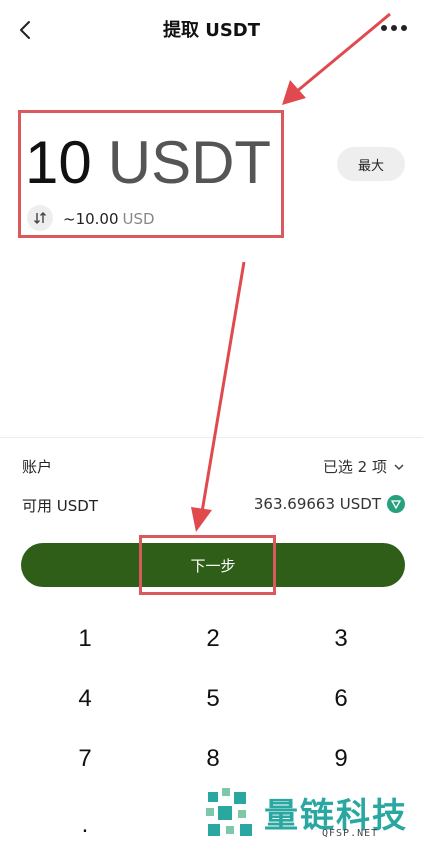 This screenshot has height=851, width=423. Describe the element at coordinates (213, 758) in the screenshot. I see `key-8: 8` at that location.